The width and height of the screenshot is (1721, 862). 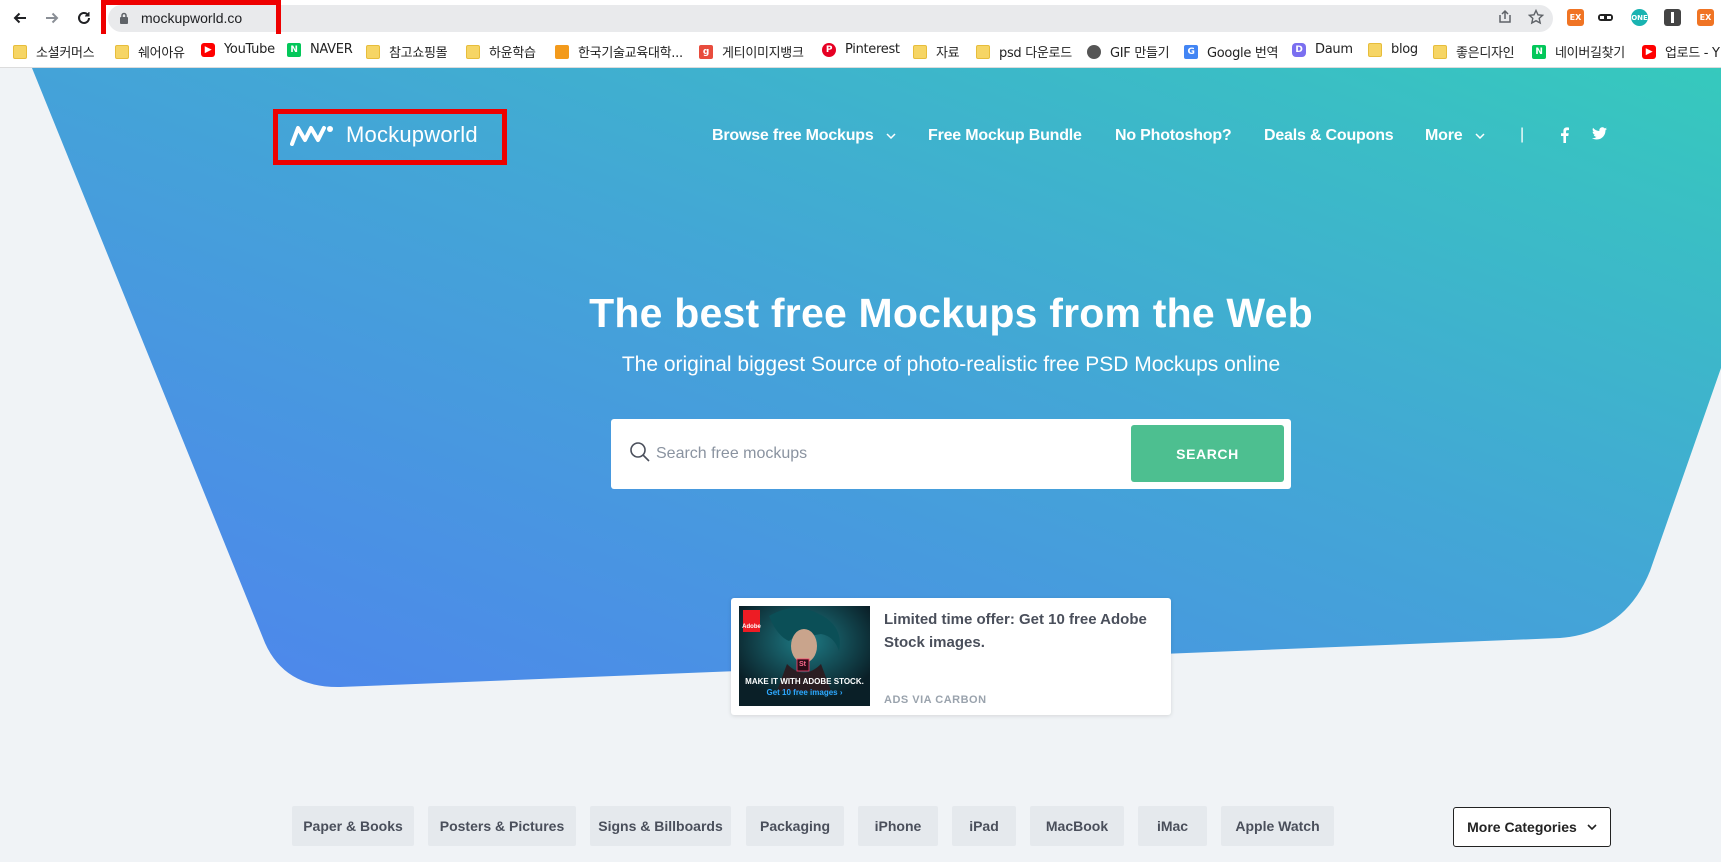 What do you see at coordinates (1404, 49) in the screenshot?
I see `bookmark-label: blog` at bounding box center [1404, 49].